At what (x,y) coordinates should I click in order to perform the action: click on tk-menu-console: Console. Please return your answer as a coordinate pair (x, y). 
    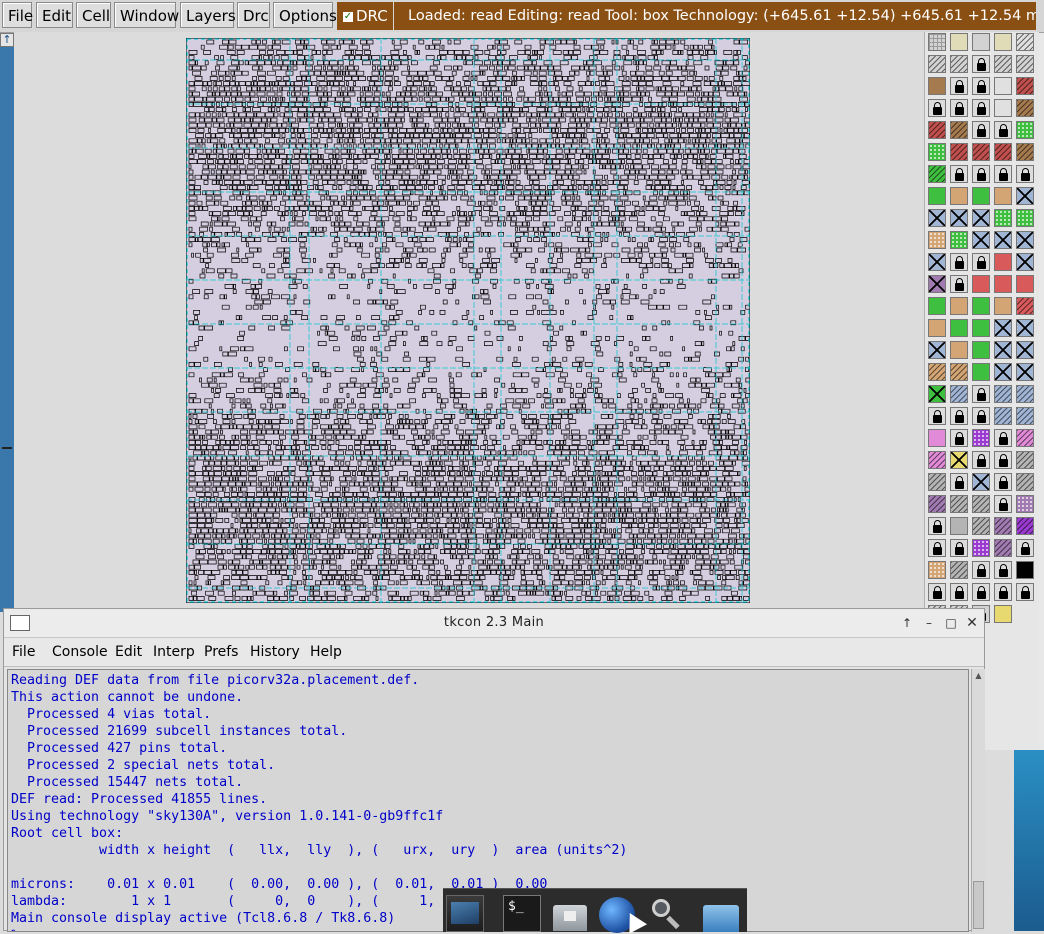
    Looking at the image, I should click on (80, 652).